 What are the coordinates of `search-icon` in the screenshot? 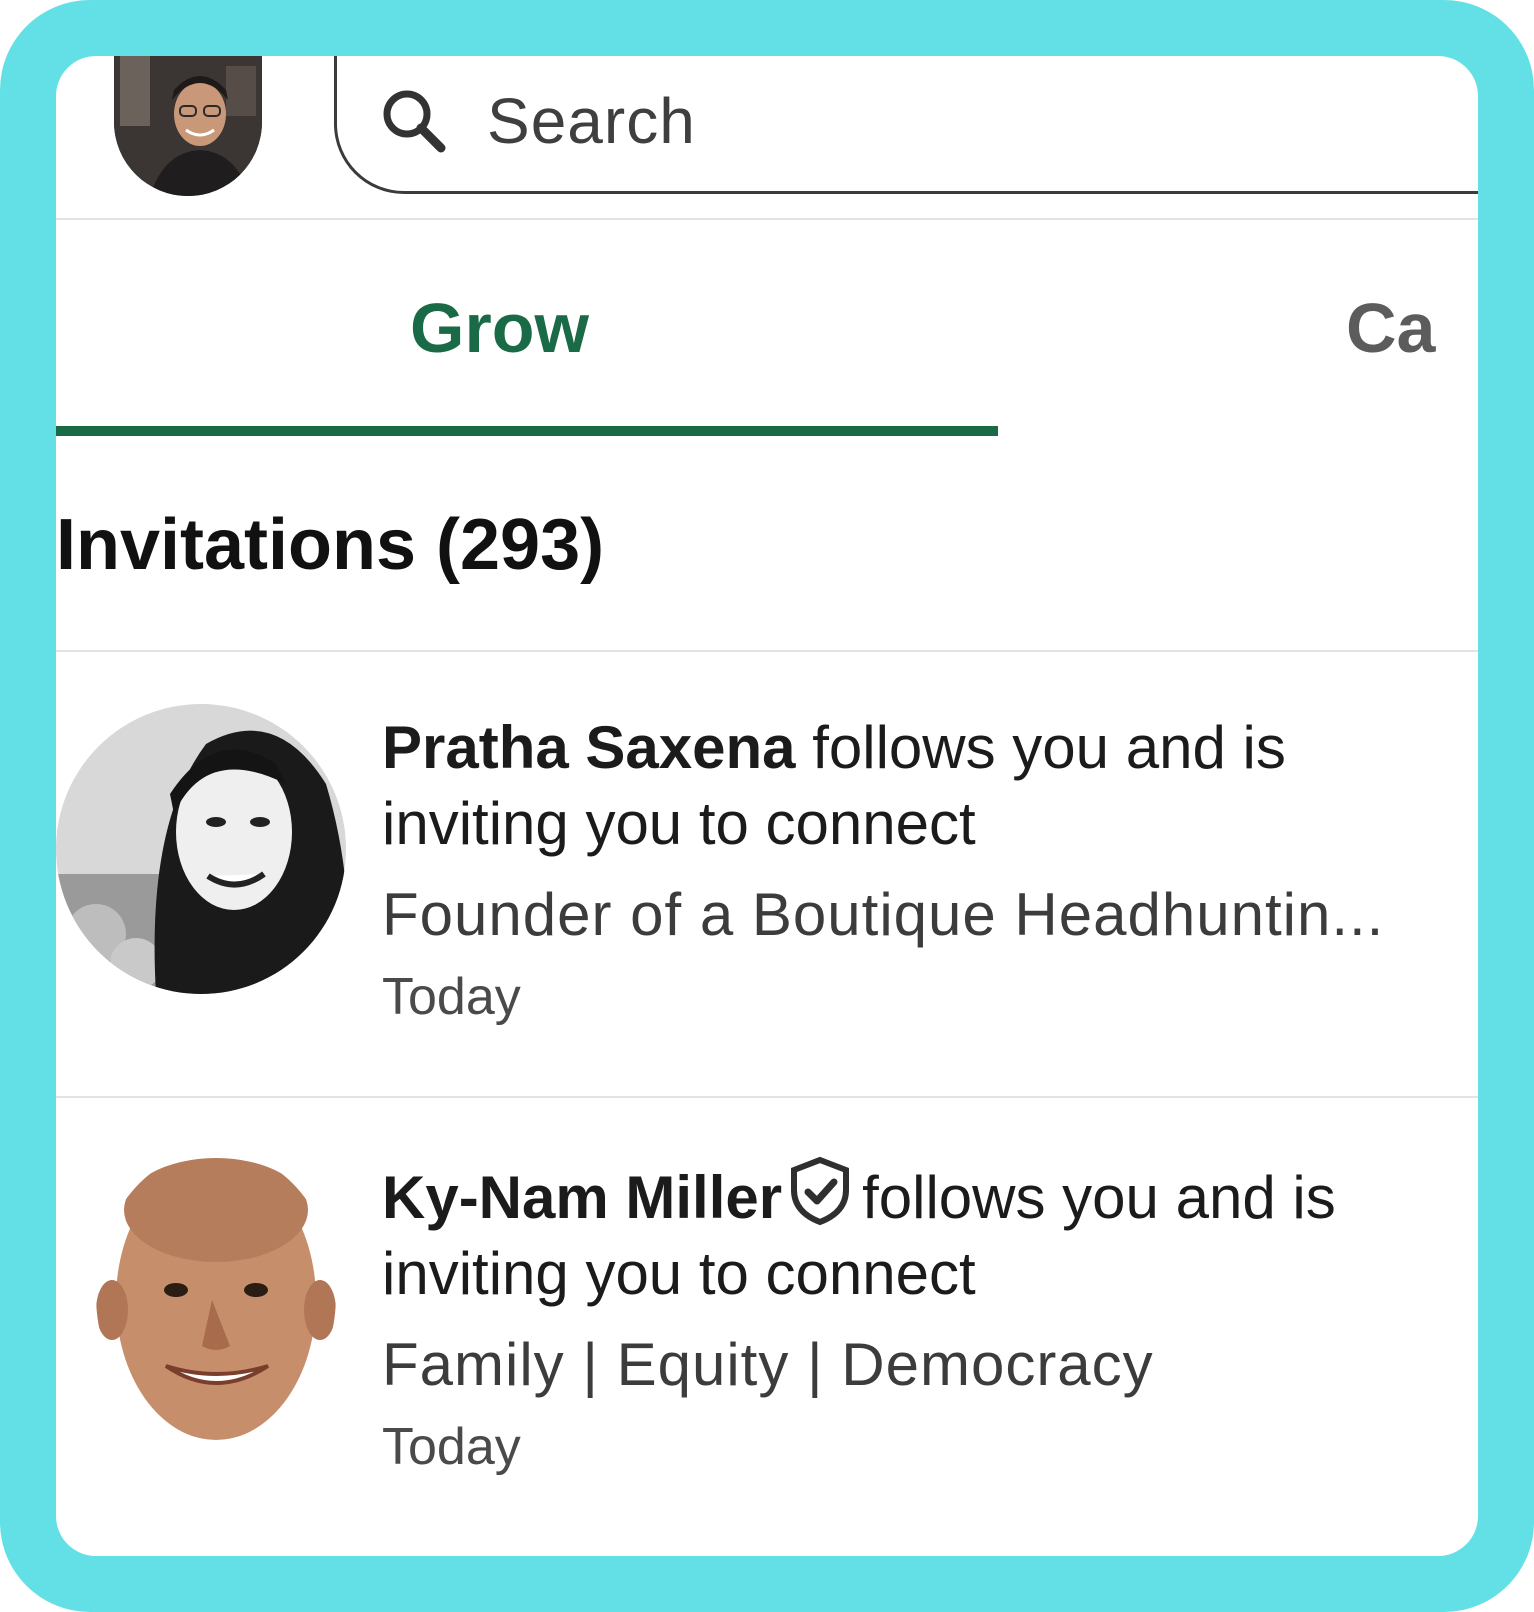 It's located at (414, 121).